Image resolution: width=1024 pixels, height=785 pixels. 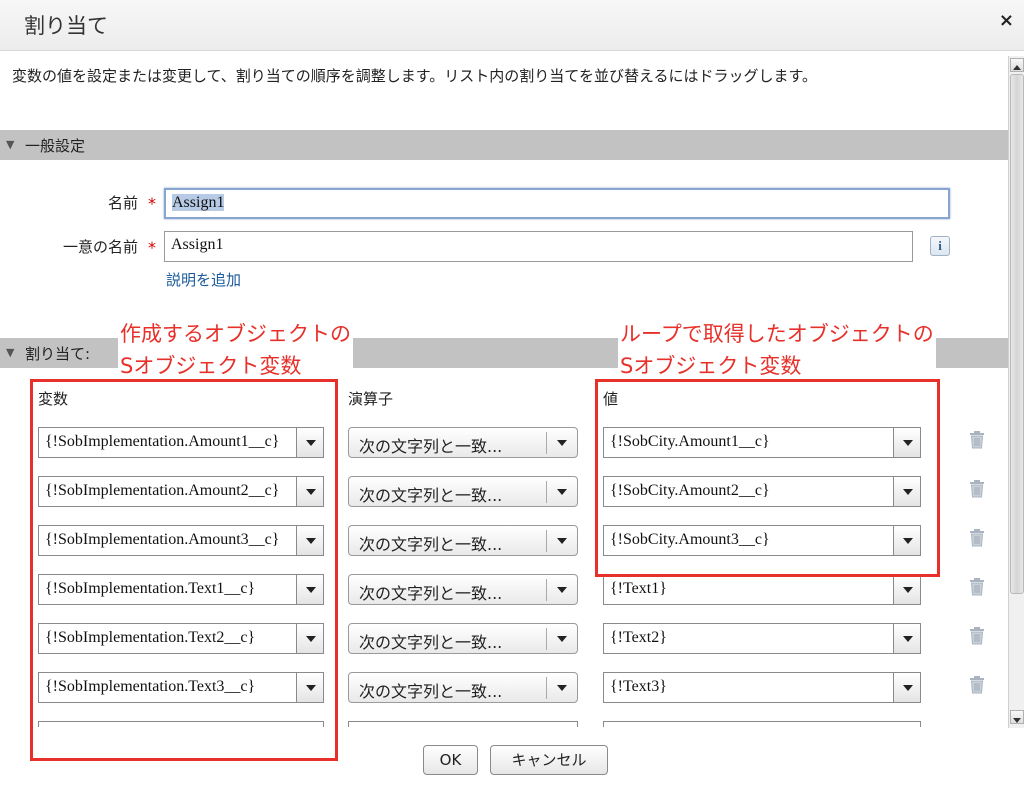 I want to click on annotation-right-line2: Sオブジェクト変数, so click(x=711, y=366).